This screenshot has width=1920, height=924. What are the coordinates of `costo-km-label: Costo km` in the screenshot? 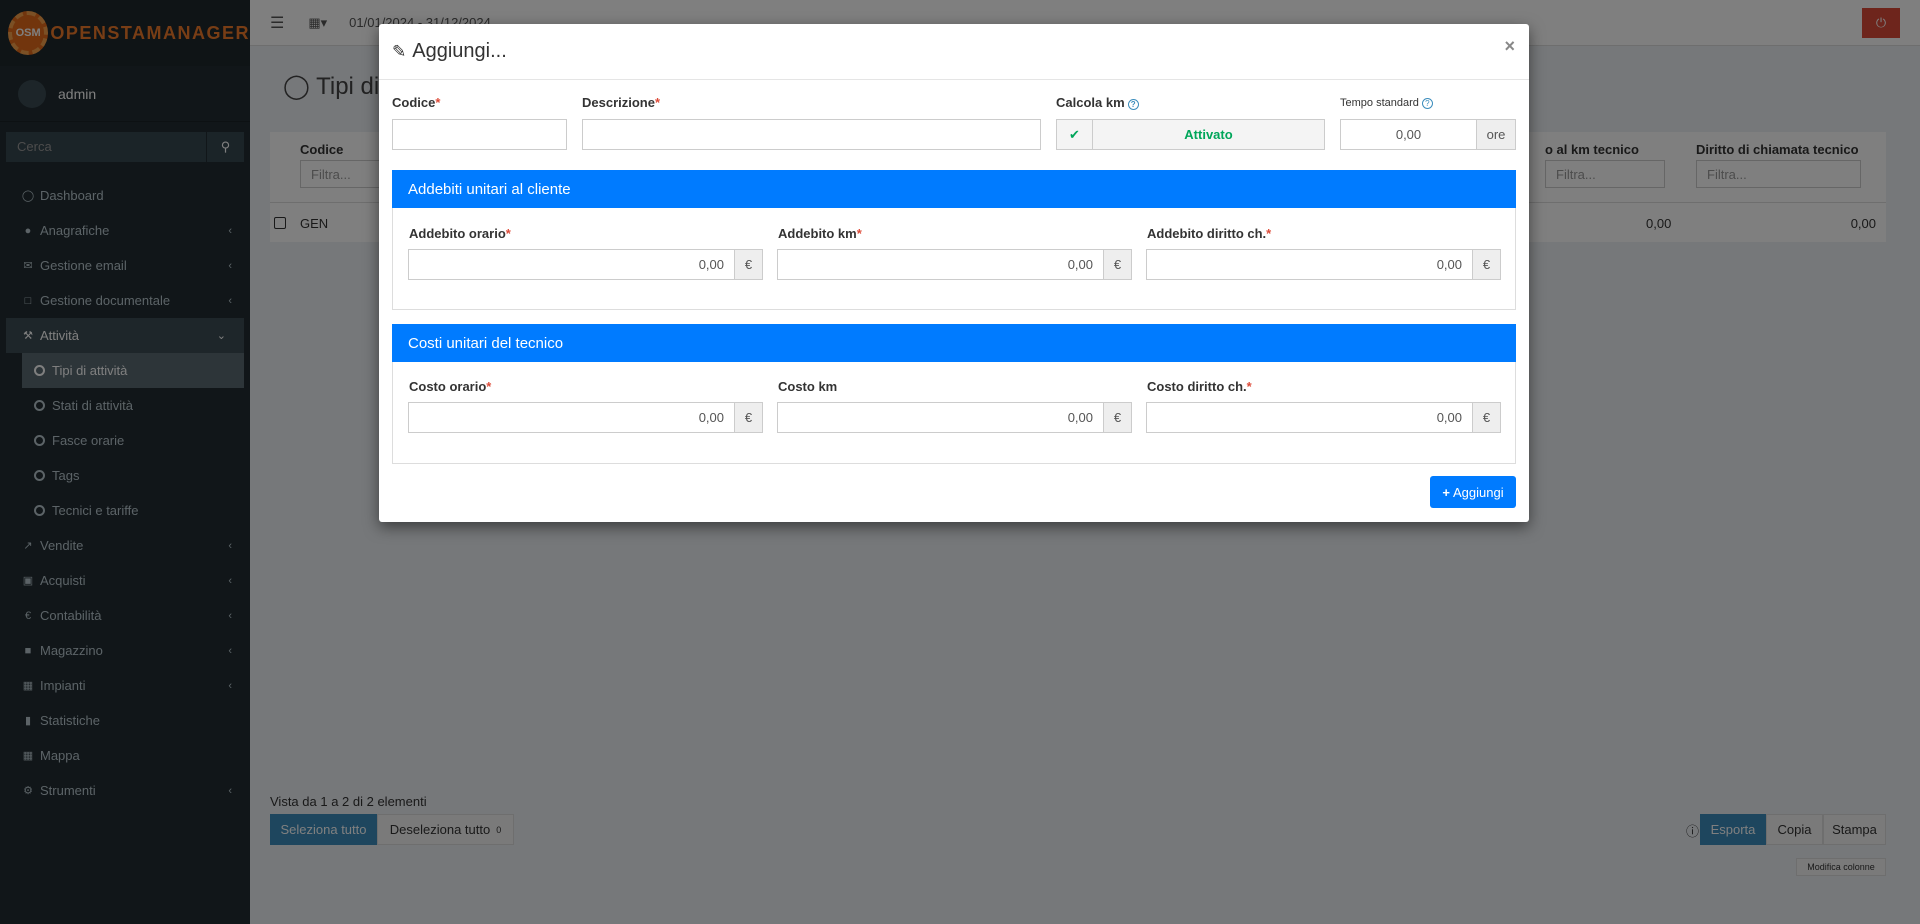 It's located at (808, 386).